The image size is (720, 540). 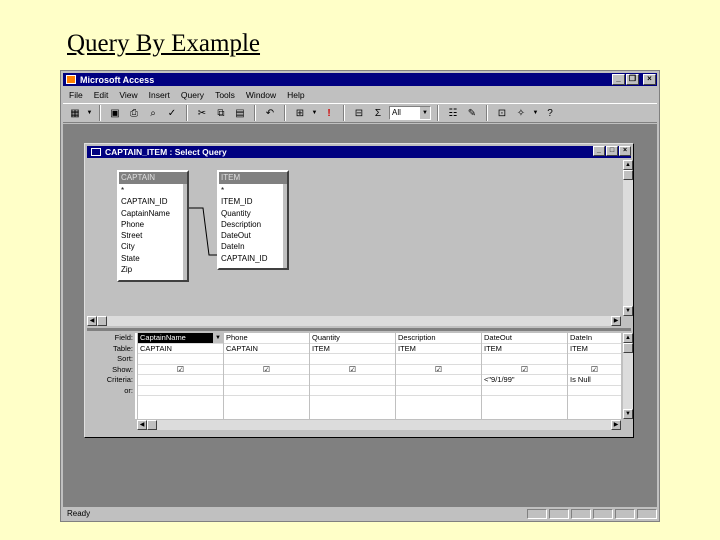 What do you see at coordinates (202, 113) in the screenshot?
I see `cut-icon: ✂` at bounding box center [202, 113].